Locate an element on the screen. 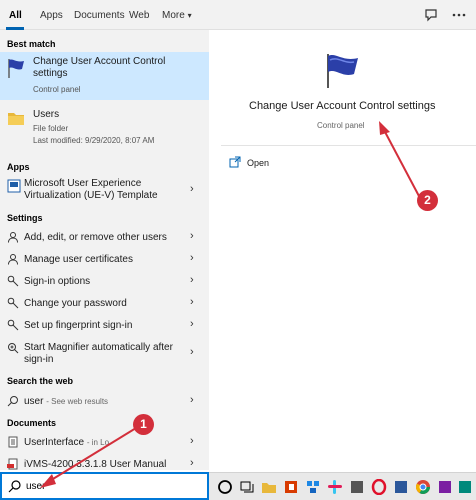 The image size is (476, 500). callout-1: 1 is located at coordinates (143, 424).